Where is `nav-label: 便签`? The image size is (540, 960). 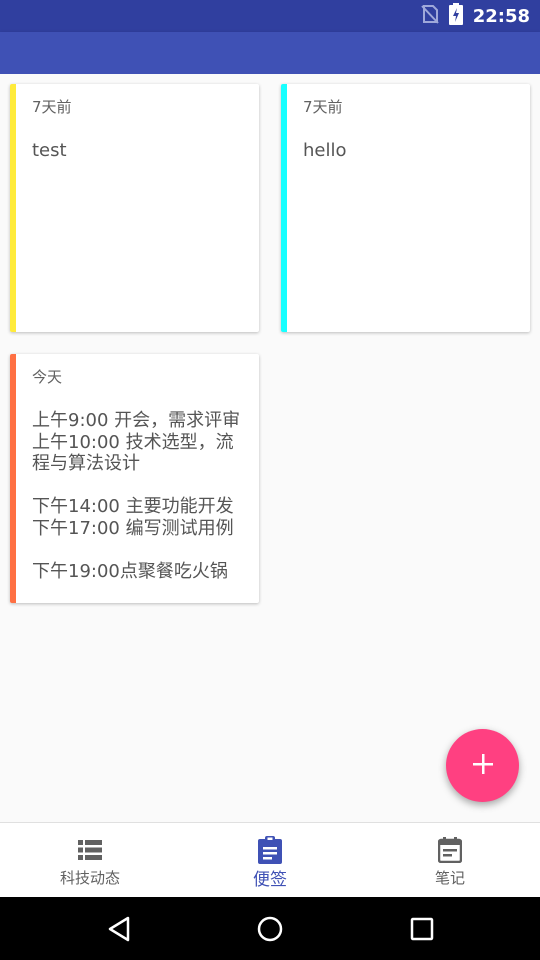 nav-label: 便签 is located at coordinates (270, 880).